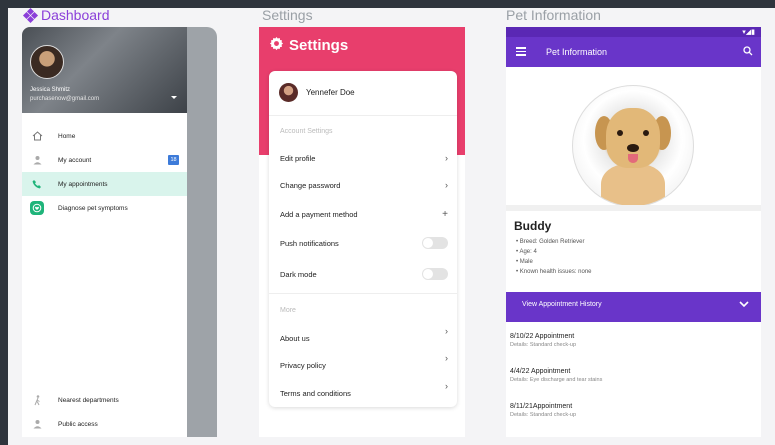  I want to click on app-bar-title: Pet Information, so click(577, 52).